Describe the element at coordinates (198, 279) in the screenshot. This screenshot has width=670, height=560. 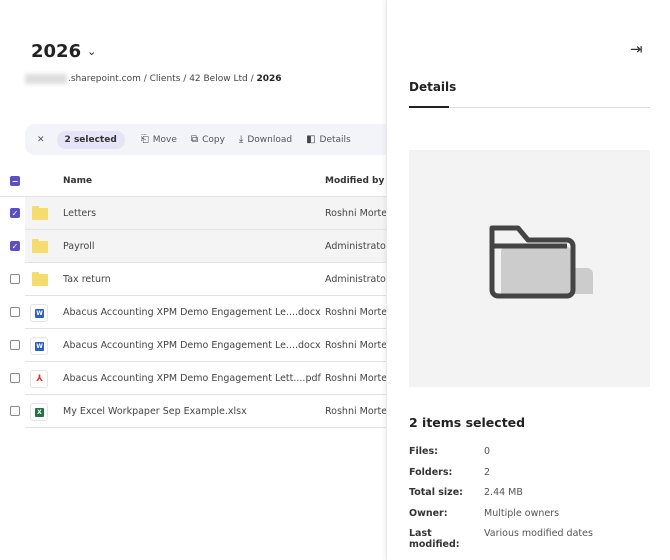
I see `table-row: Tax return Administrator` at that location.